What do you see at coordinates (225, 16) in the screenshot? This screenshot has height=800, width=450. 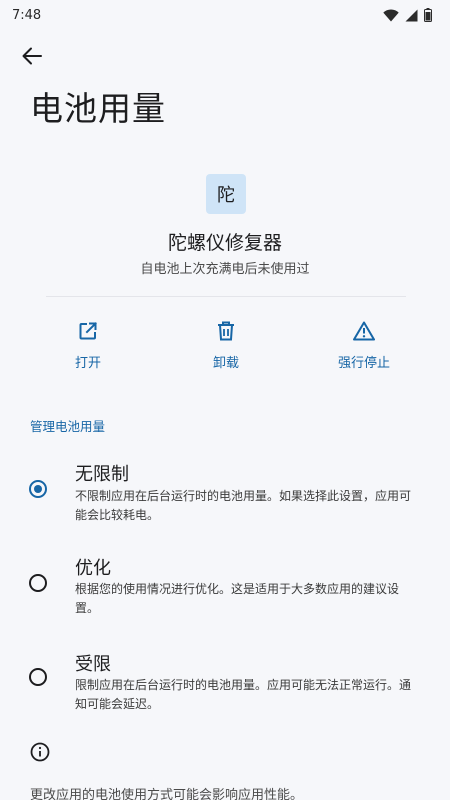 I see `status-bar: 7:48` at bounding box center [225, 16].